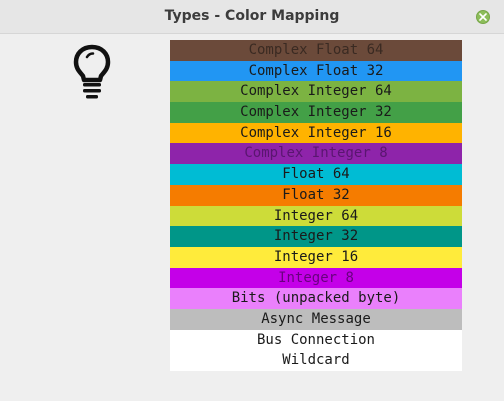 This screenshot has width=504, height=401. What do you see at coordinates (316, 340) in the screenshot?
I see `type-row: Bus Connection` at bounding box center [316, 340].